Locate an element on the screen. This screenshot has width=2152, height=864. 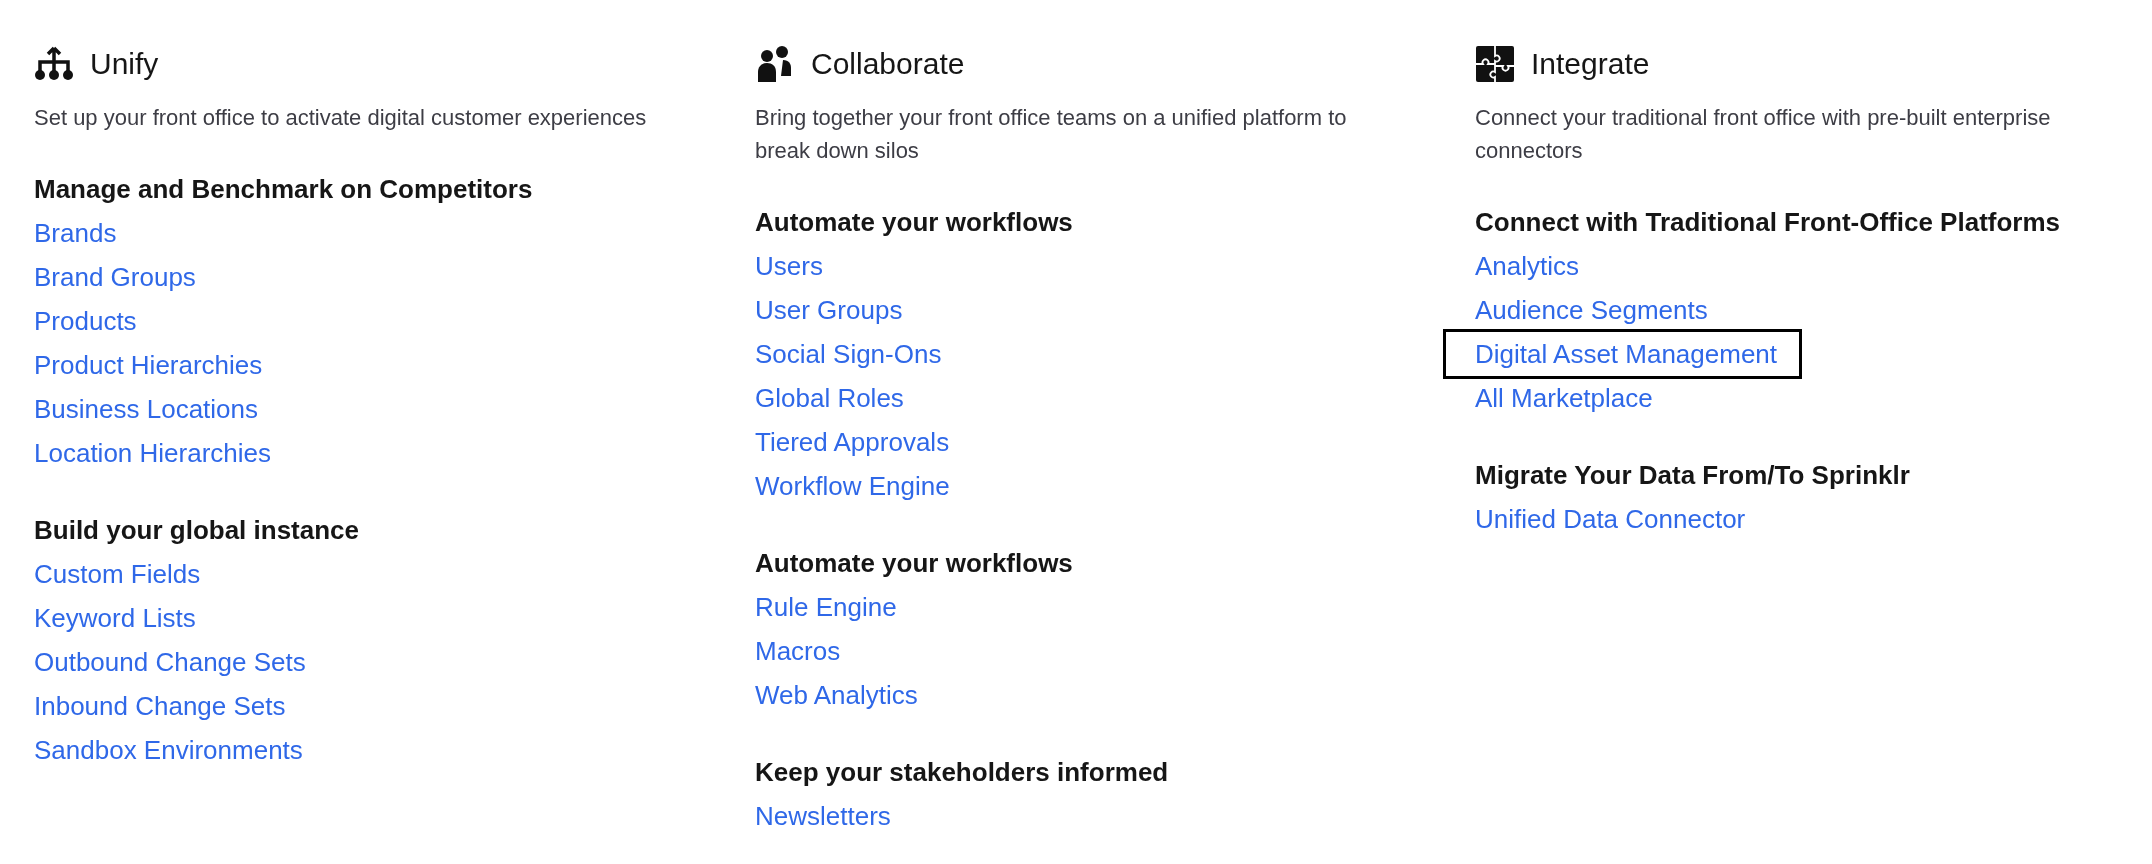
section-heading: Manage and Benchmark on Competitors is located at coordinates (284, 189).